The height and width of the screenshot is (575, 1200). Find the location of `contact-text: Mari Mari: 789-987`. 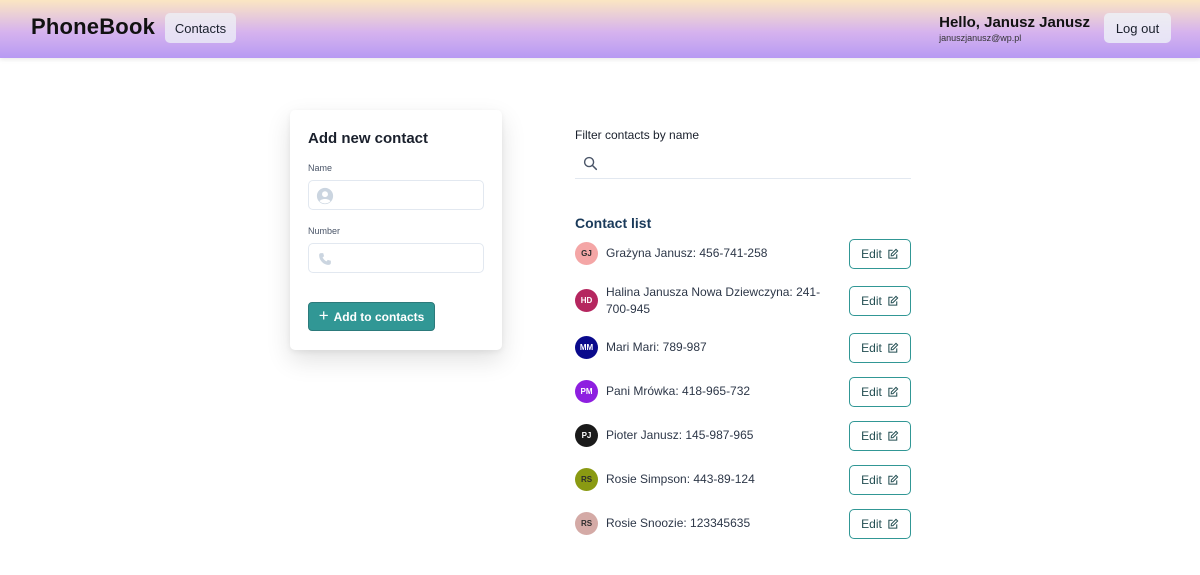

contact-text: Mari Mari: 789-987 is located at coordinates (656, 347).